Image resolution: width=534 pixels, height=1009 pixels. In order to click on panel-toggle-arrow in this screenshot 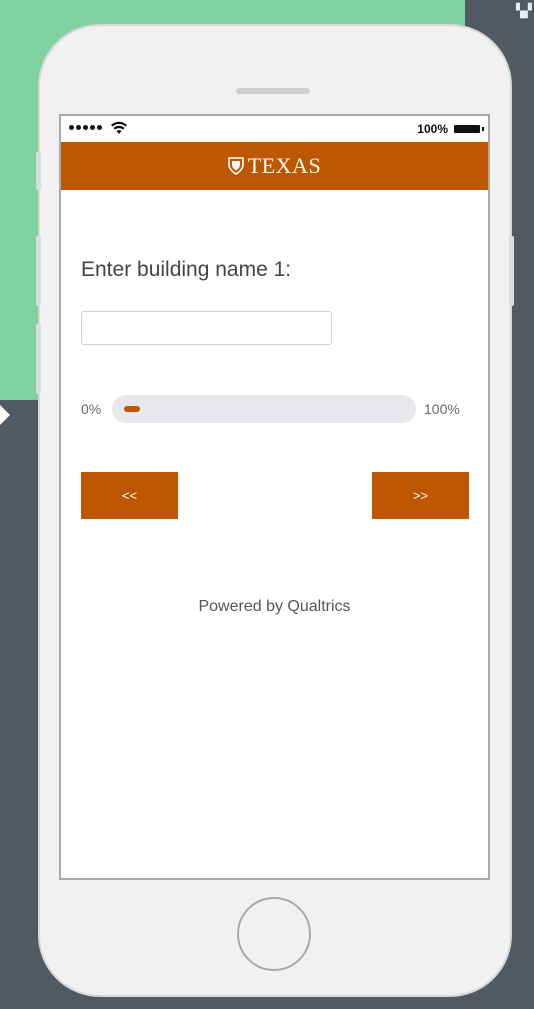, I will do `click(5, 415)`.